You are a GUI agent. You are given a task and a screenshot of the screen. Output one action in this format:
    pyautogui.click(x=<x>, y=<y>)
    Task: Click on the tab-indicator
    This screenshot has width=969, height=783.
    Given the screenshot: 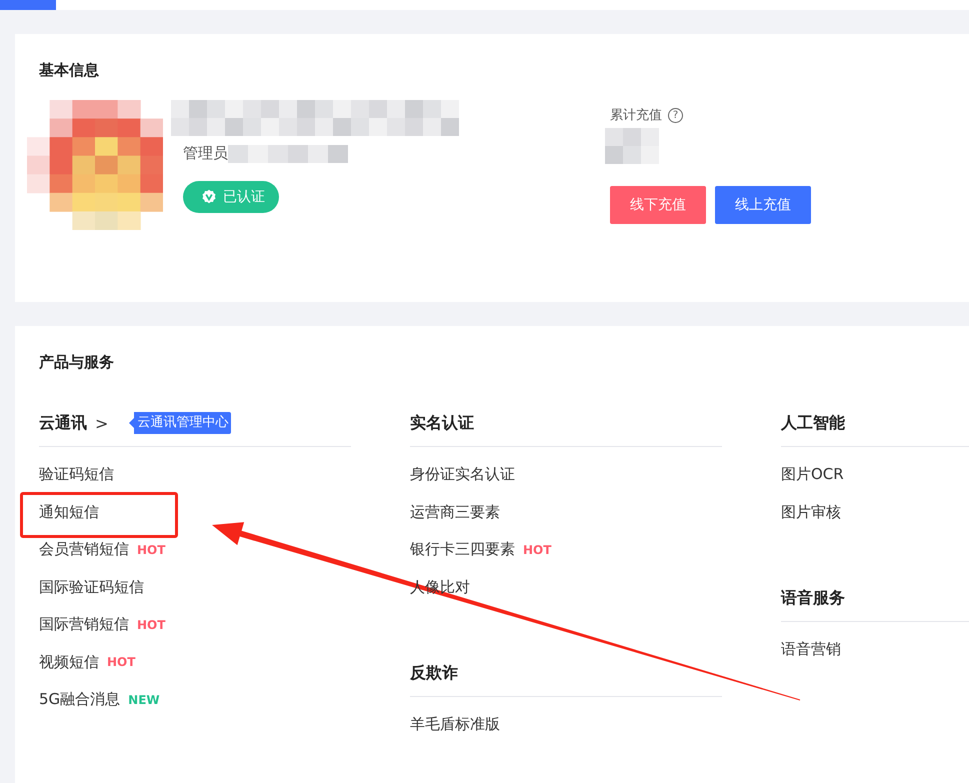 What is the action you would take?
    pyautogui.click(x=28, y=5)
    